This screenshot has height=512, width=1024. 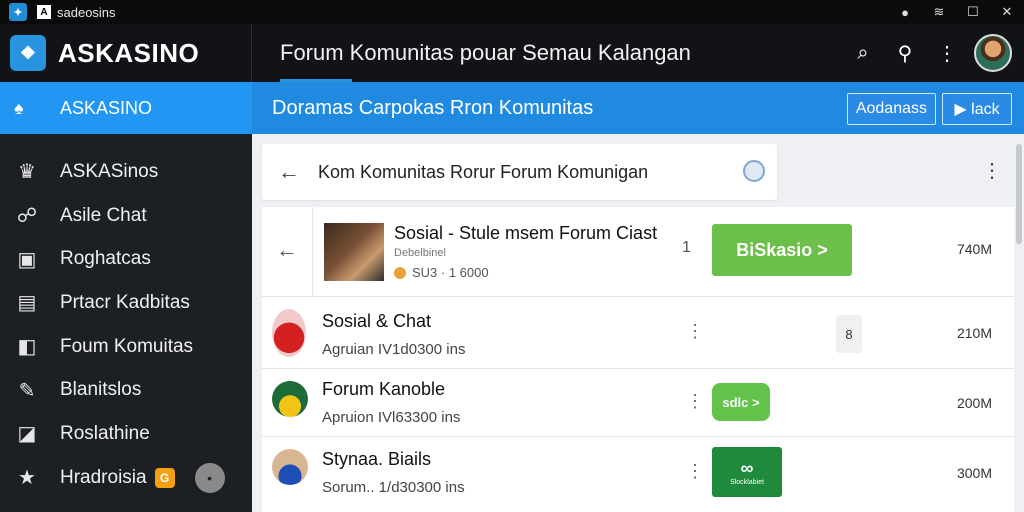 What do you see at coordinates (977, 109) in the screenshot?
I see `lack-button: ▶ lack` at bounding box center [977, 109].